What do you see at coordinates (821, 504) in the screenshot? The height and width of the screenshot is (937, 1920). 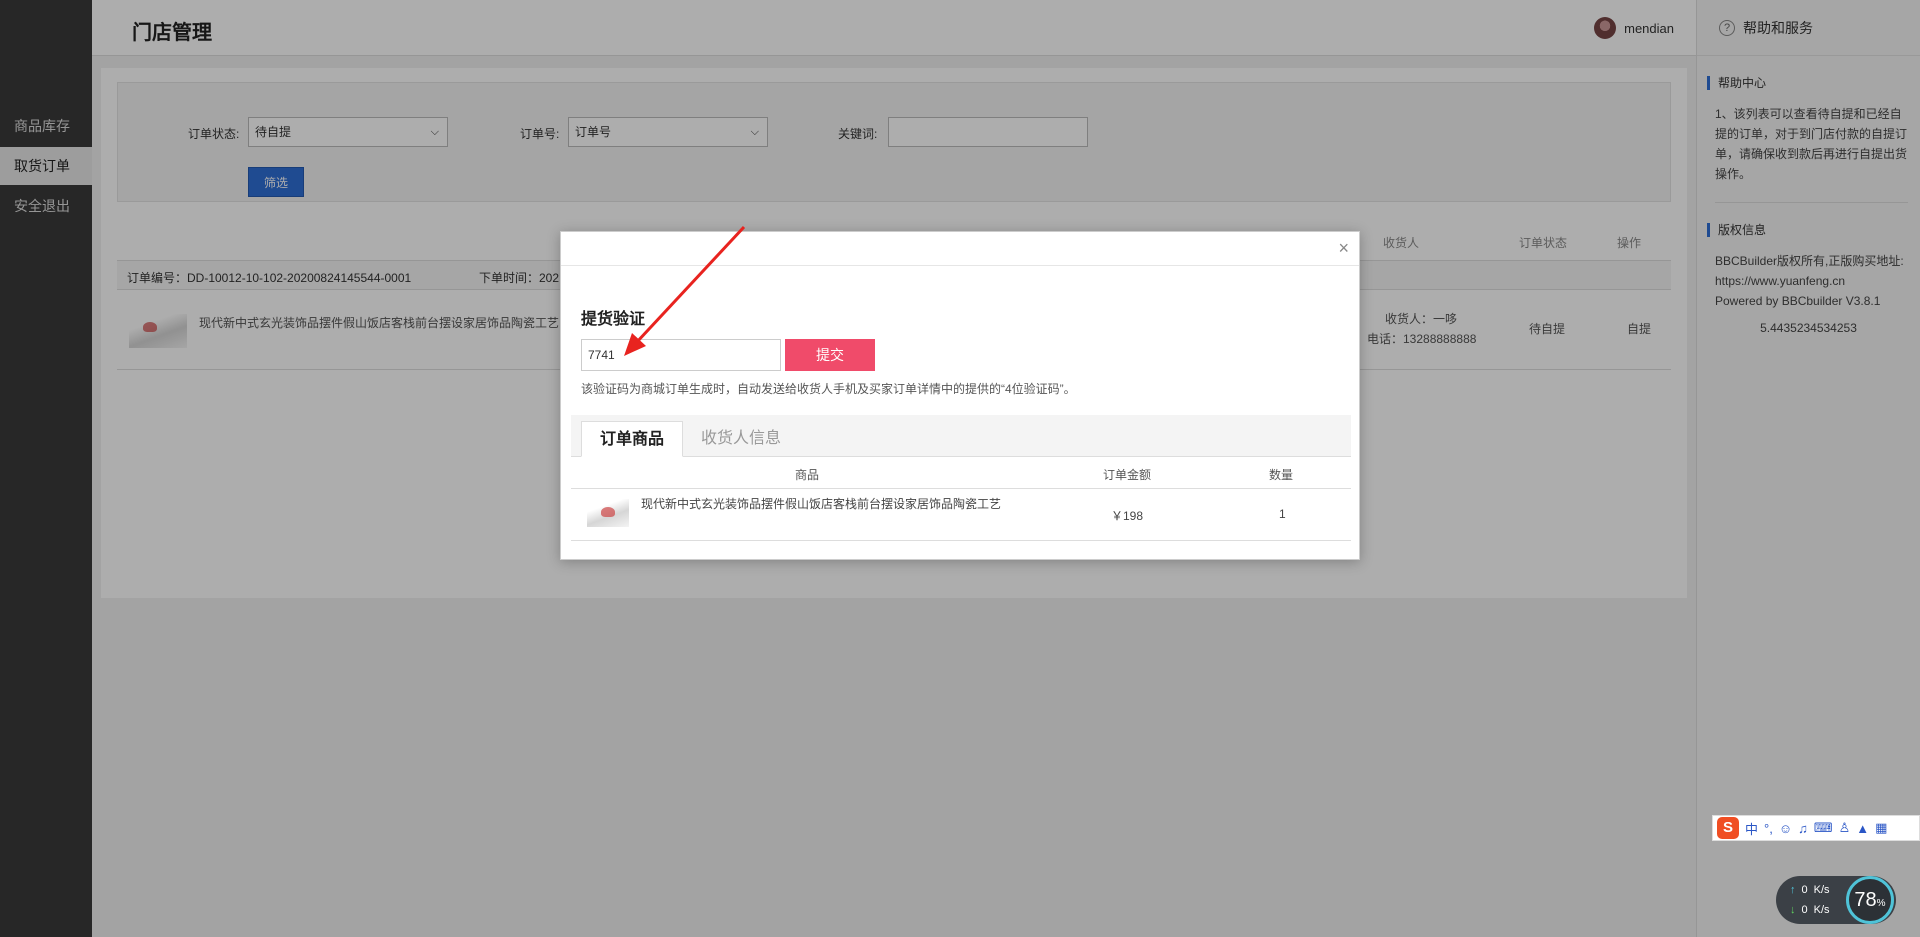 I see `product-name: 现代新中式玄光装饰品摆件假山饭店客栈前台摆设家居饰品陶瓷工艺` at bounding box center [821, 504].